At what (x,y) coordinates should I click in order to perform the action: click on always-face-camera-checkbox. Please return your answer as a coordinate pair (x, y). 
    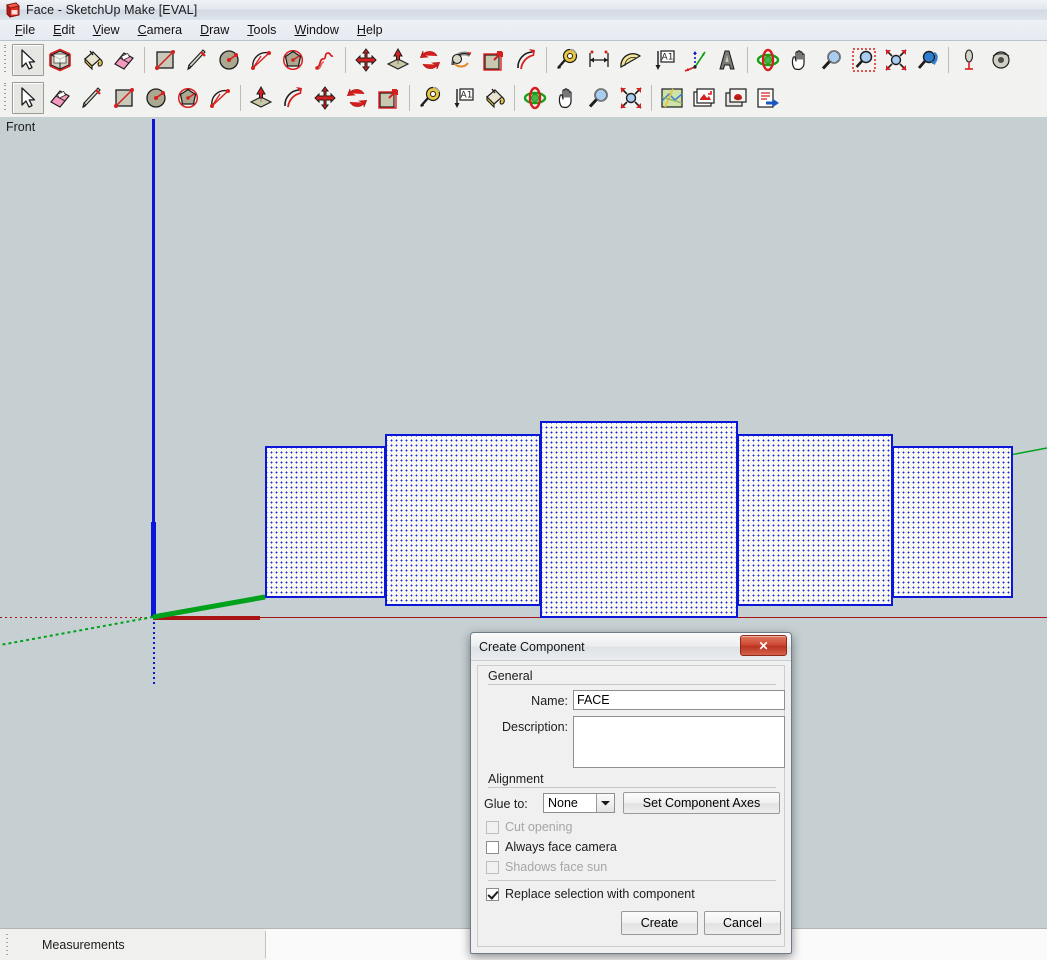
    Looking at the image, I should click on (492, 847).